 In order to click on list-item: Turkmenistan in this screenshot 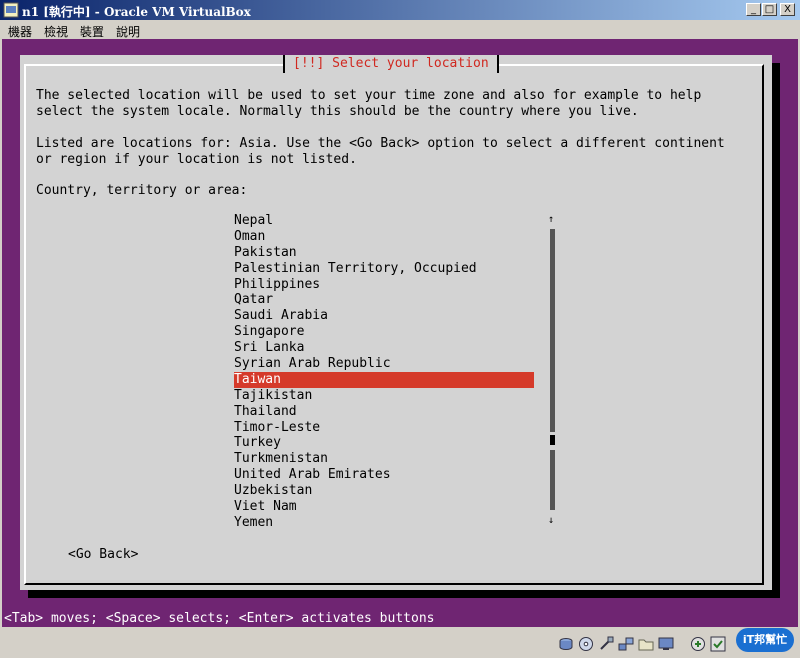, I will do `click(384, 459)`.